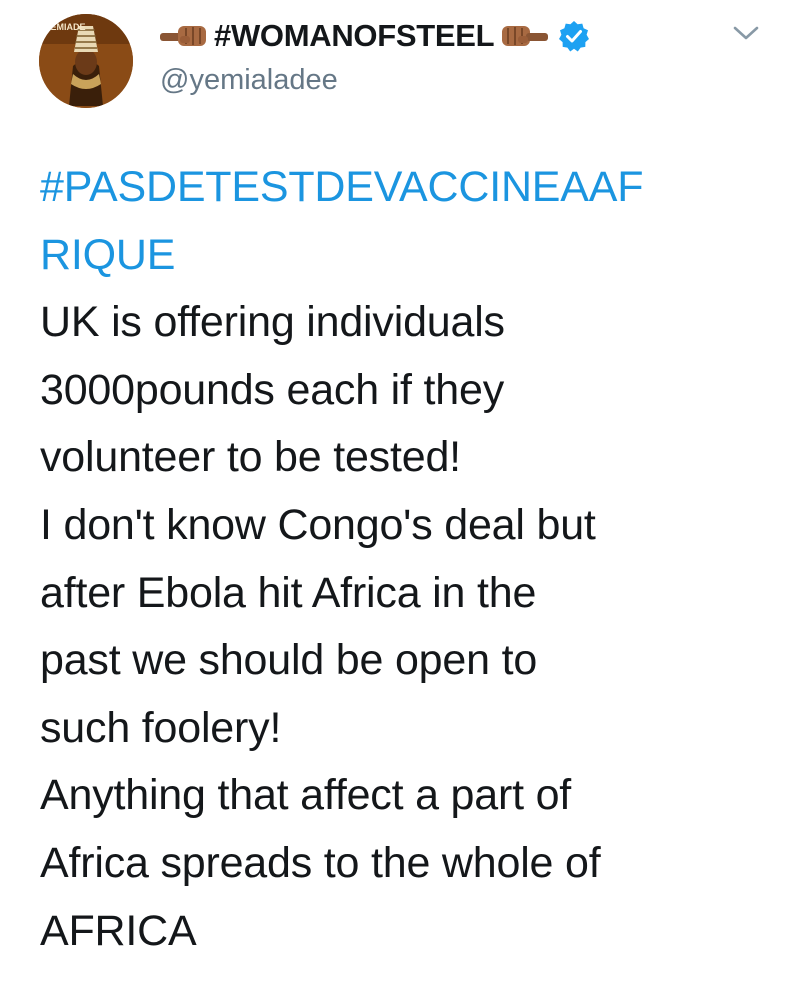 This screenshot has width=800, height=983. Describe the element at coordinates (574, 36) in the screenshot. I see `verified-badge-icon` at that location.